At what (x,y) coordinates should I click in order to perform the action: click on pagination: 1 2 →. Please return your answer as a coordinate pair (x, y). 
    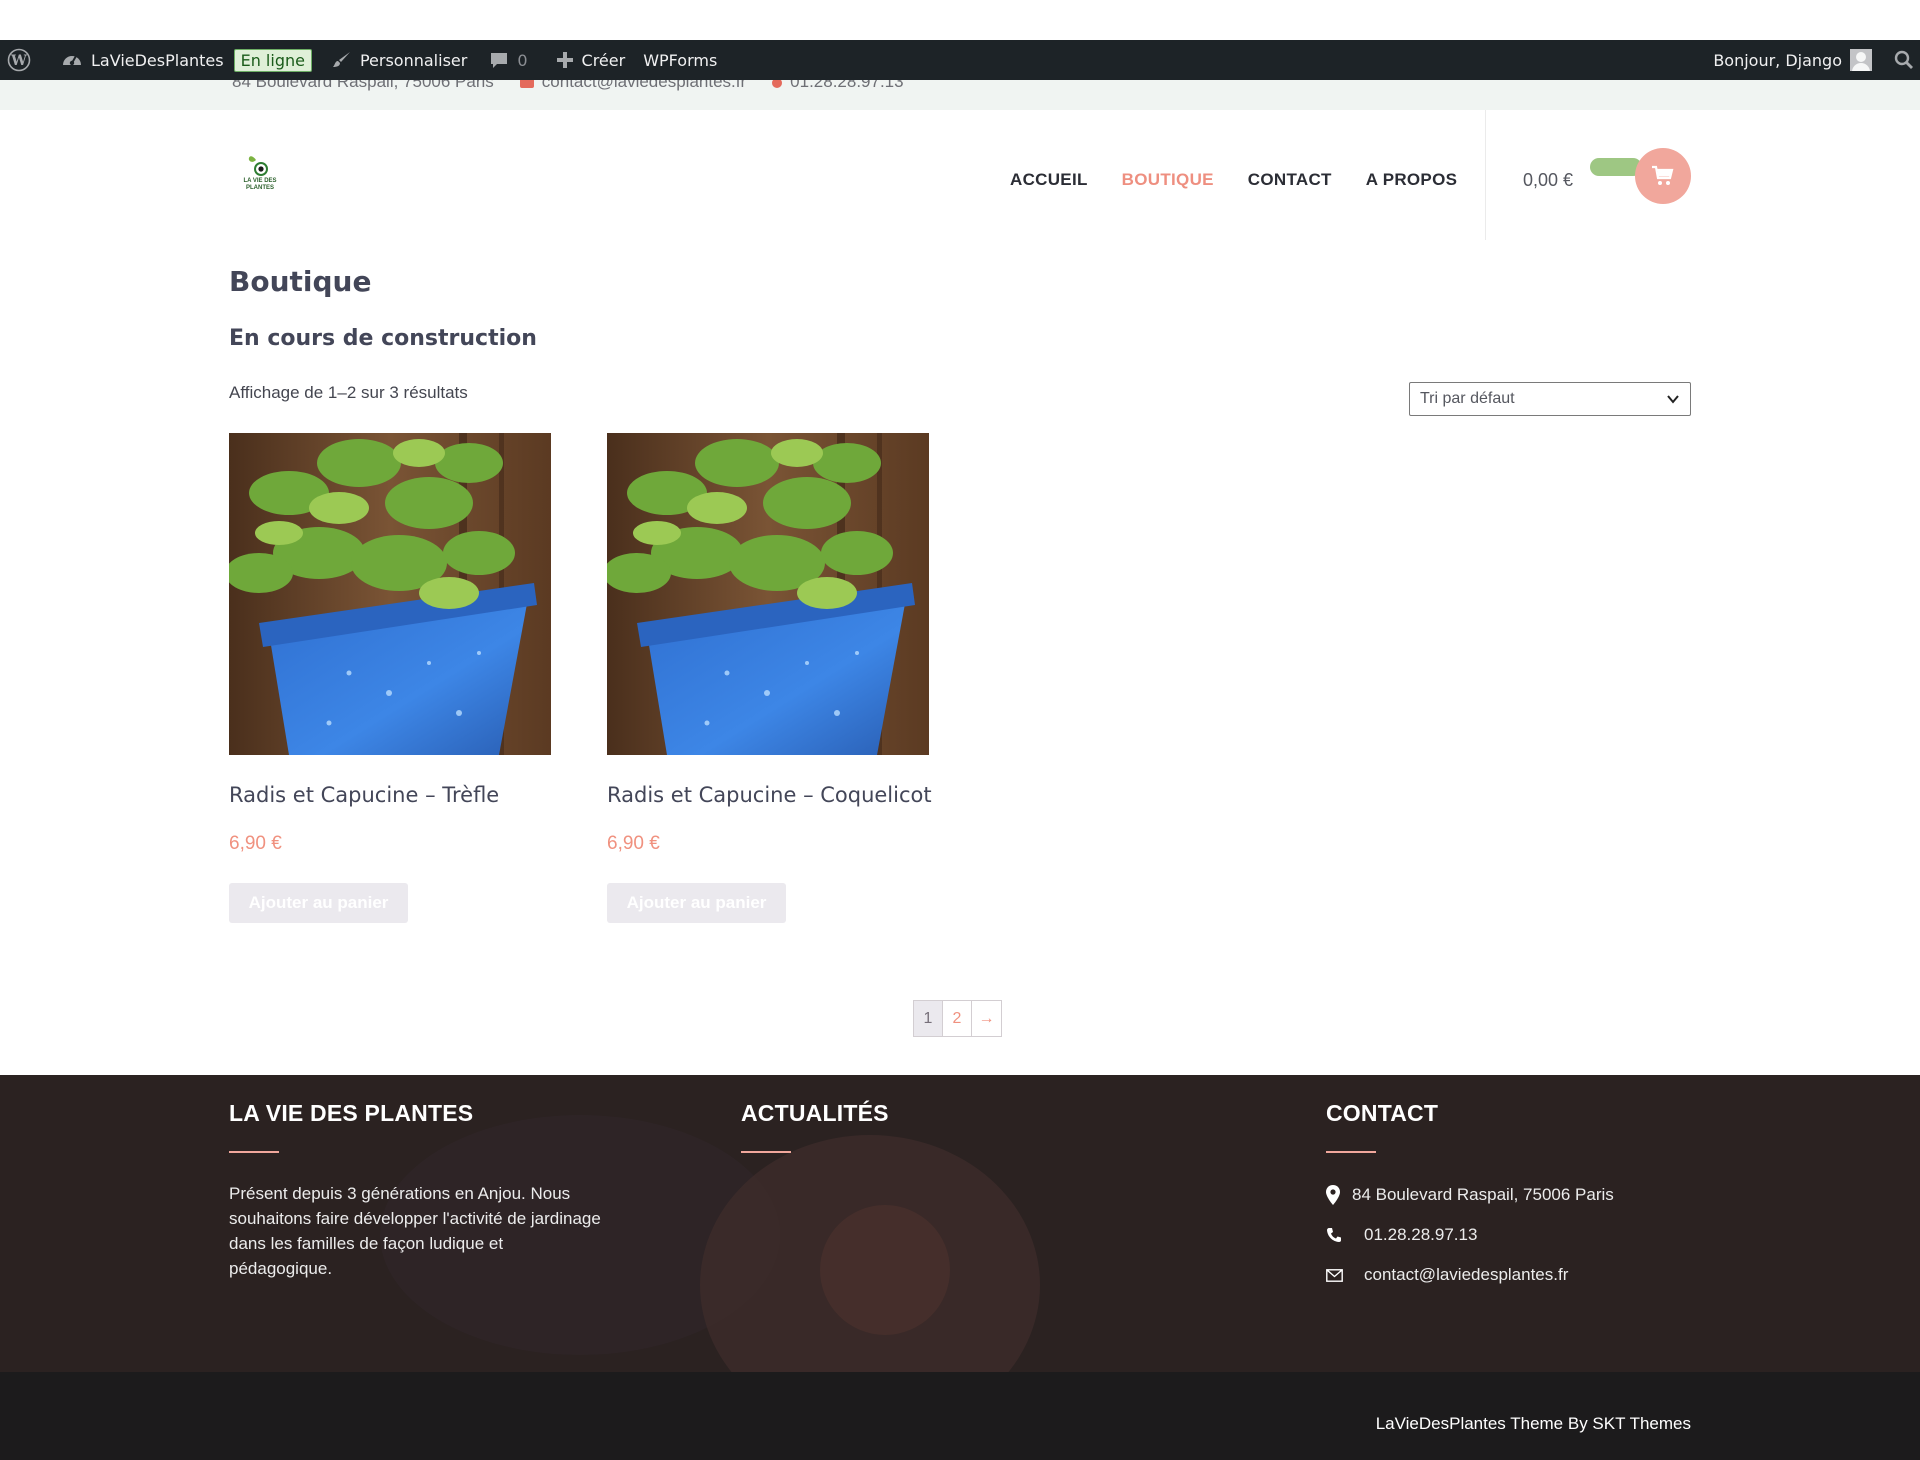
    Looking at the image, I should click on (957, 1018).